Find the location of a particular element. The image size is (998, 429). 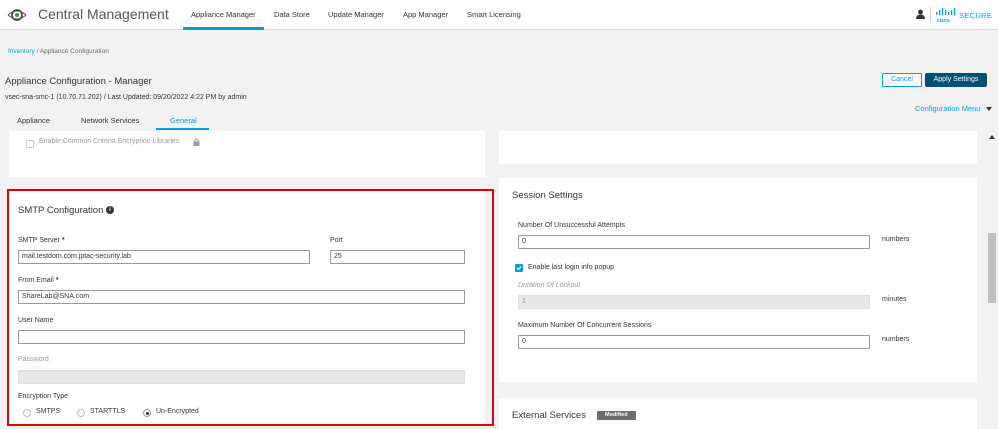

concurrent-unit: numbers is located at coordinates (896, 339).